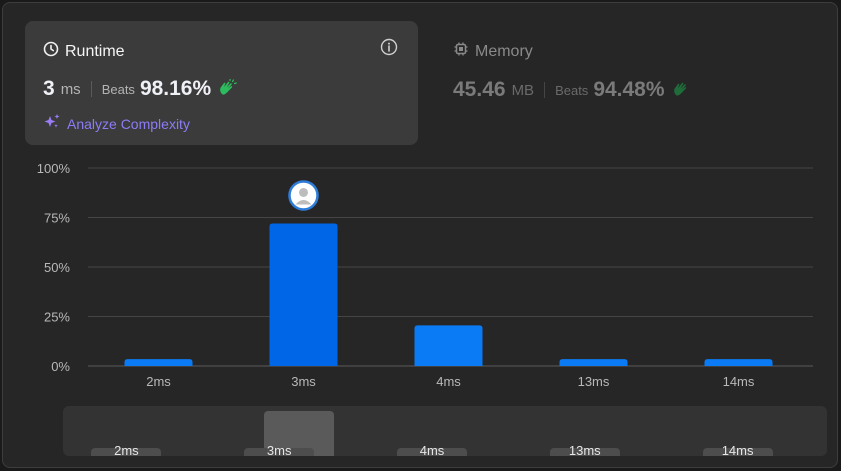 This screenshot has height=471, width=841. I want to click on y-tick-label: 0%, so click(60, 366).